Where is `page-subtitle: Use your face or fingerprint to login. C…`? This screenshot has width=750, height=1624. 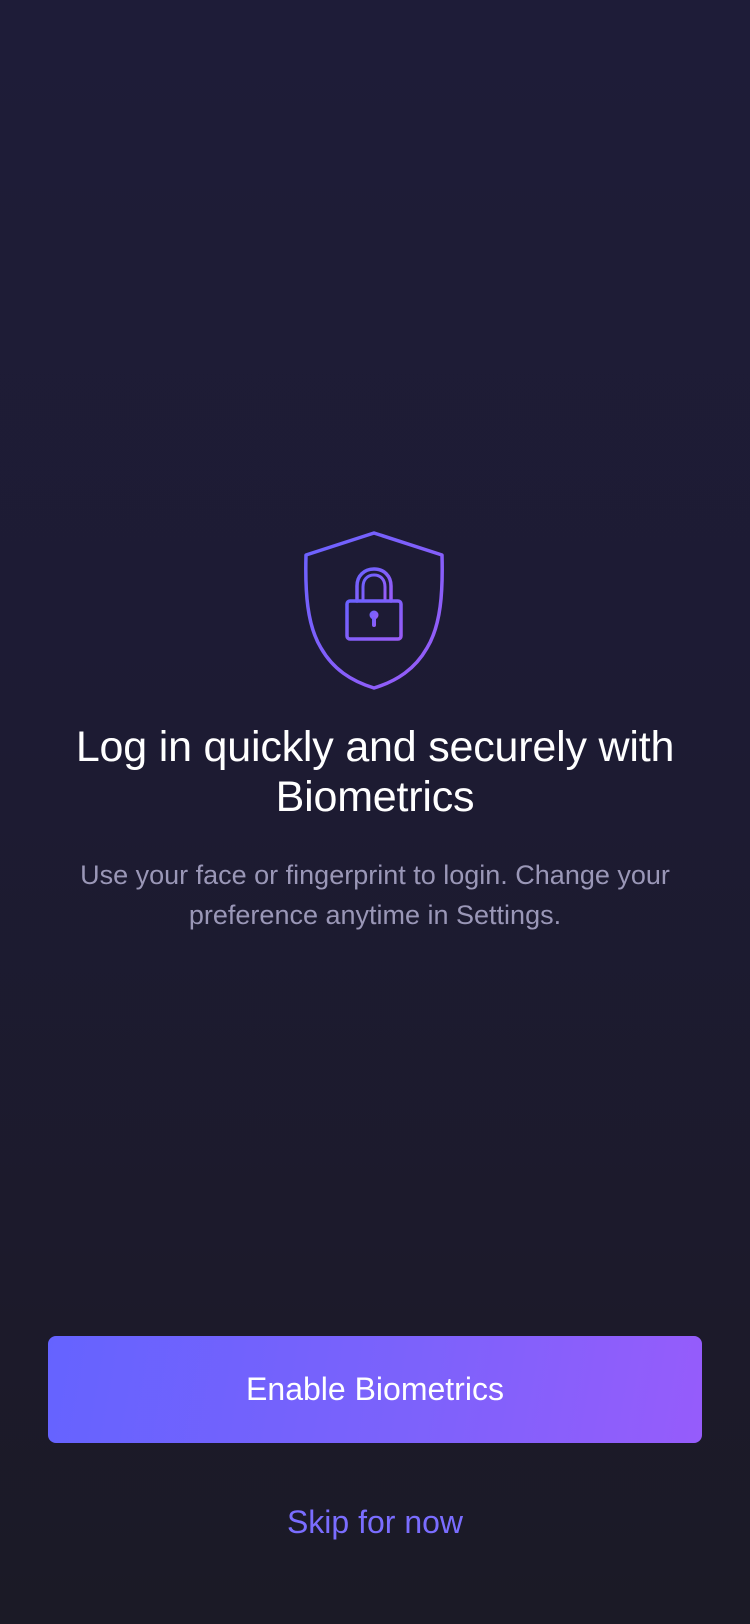 page-subtitle: Use your face or fingerprint to login. C… is located at coordinates (375, 895).